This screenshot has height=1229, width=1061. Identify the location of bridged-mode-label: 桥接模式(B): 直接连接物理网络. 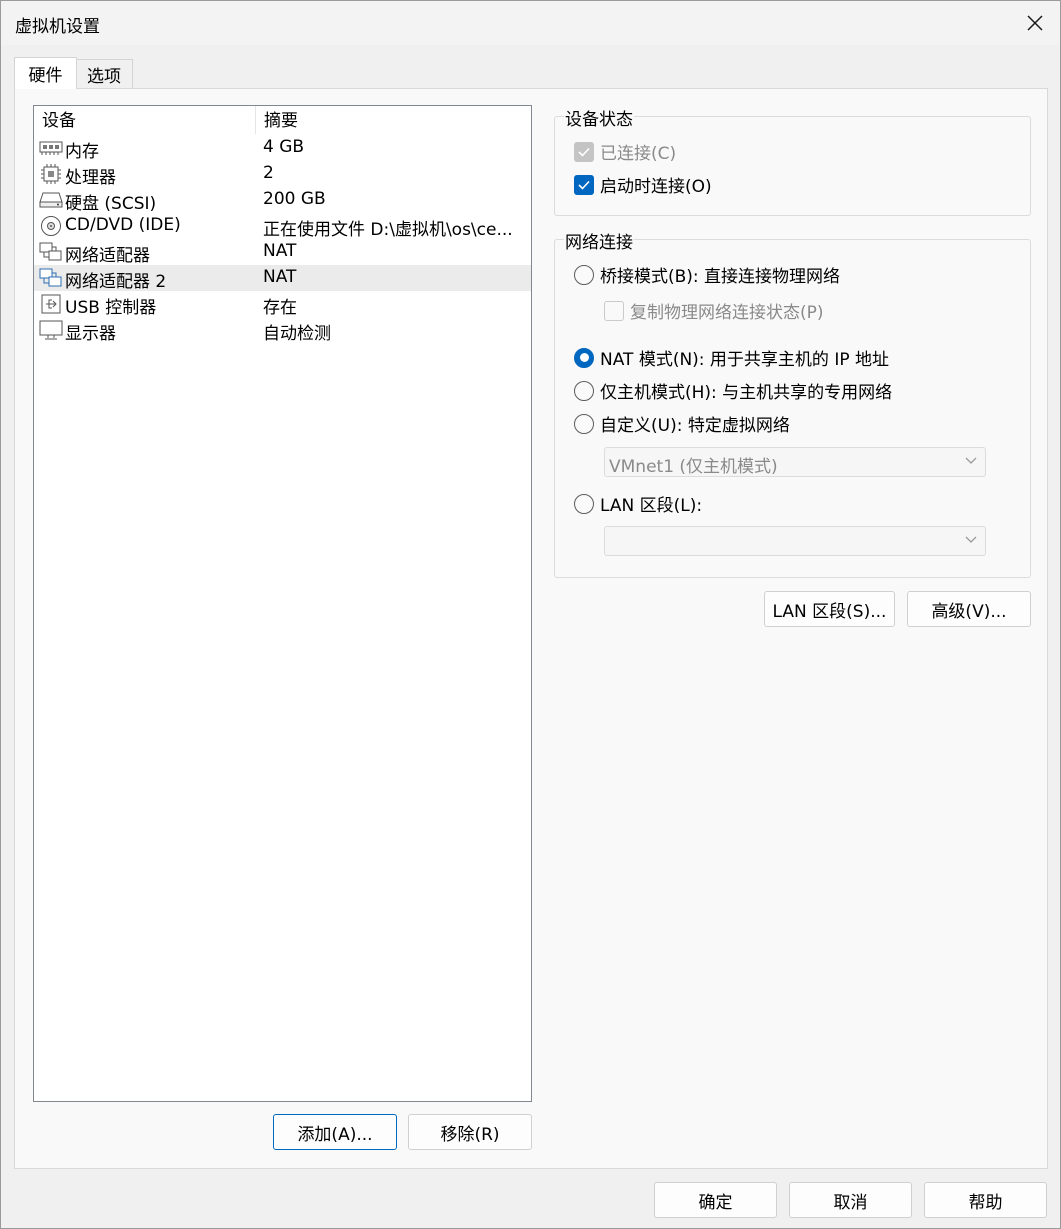
(720, 277).